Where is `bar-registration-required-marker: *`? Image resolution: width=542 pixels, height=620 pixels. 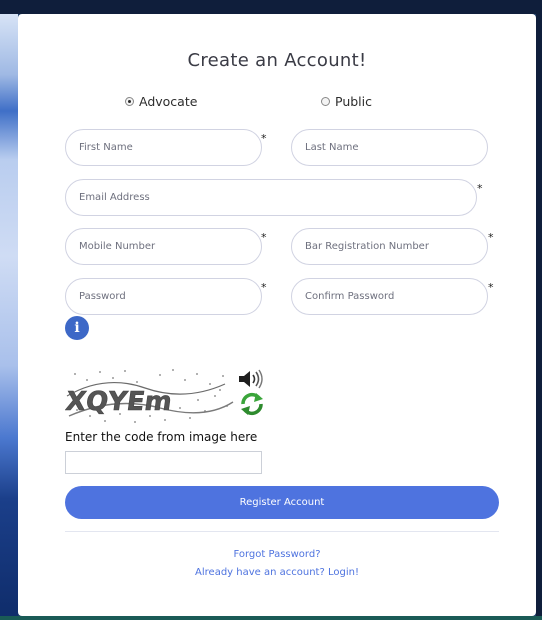 bar-registration-required-marker: * is located at coordinates (491, 237).